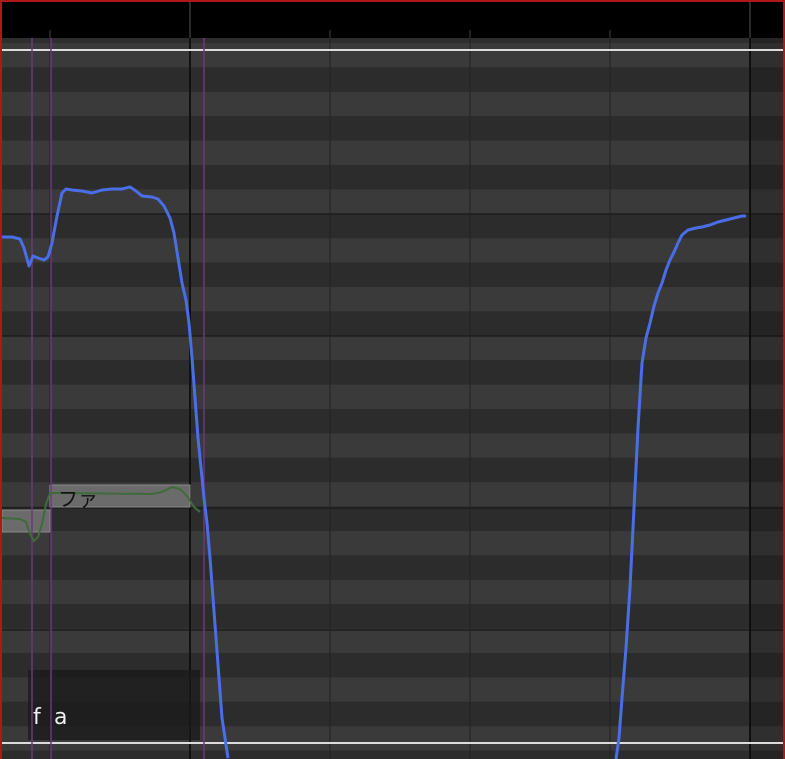 The image size is (785, 759). I want to click on phoneme-label-f: f, so click(37, 717).